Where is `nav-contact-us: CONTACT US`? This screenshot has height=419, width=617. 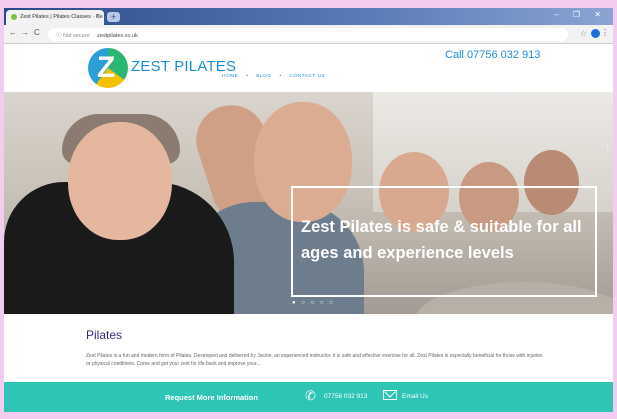 nav-contact-us: CONTACT US is located at coordinates (308, 76).